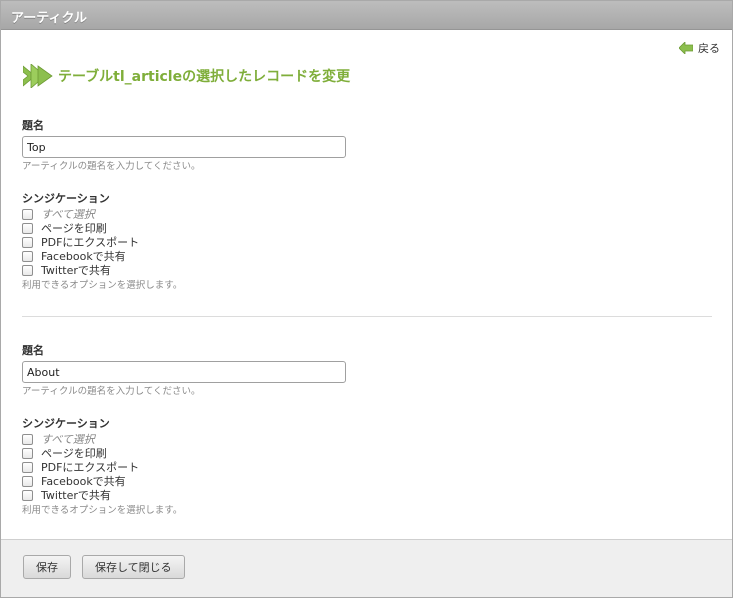 This screenshot has width=733, height=598. I want to click on record-divider, so click(367, 316).